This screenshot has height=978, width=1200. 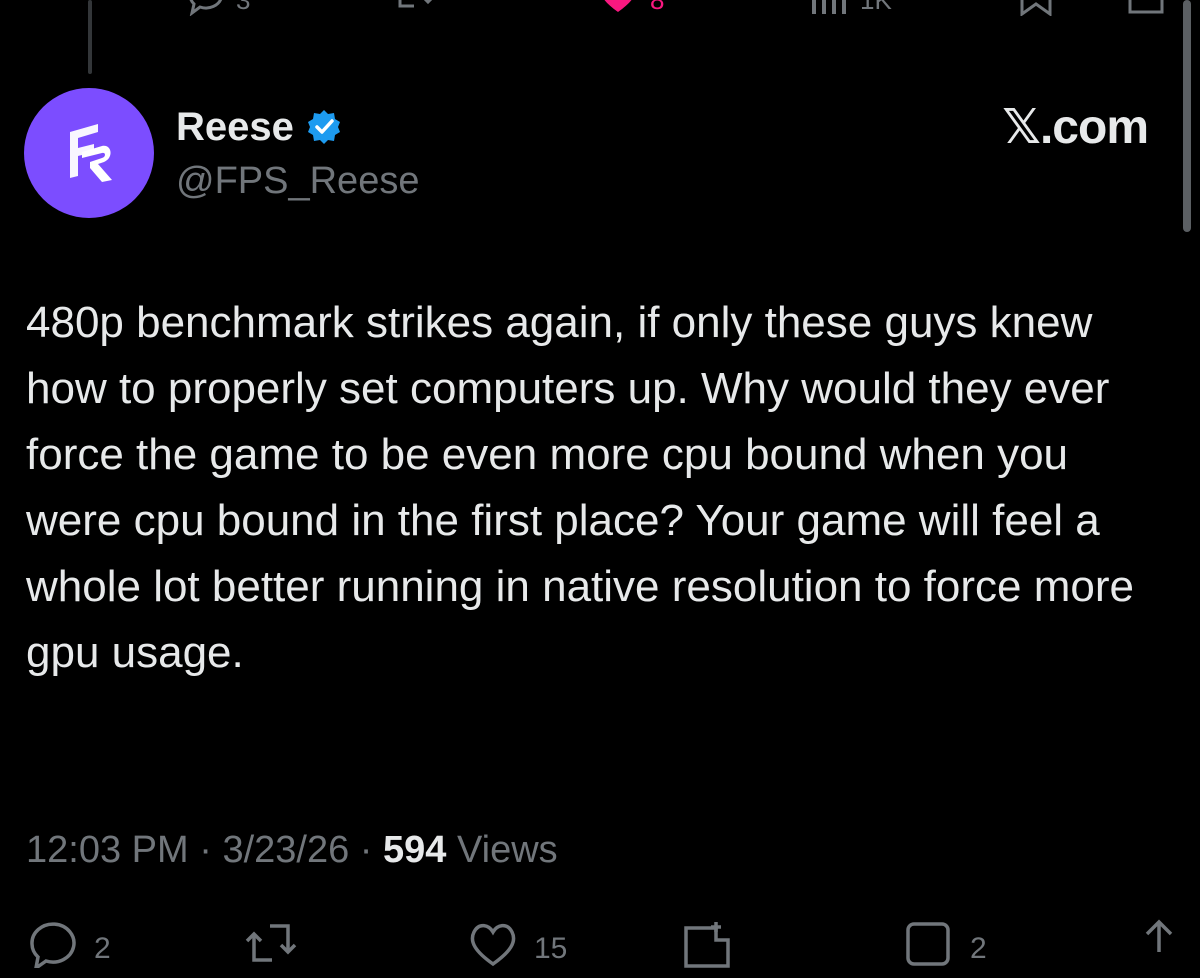 I want to click on like-button: 15, so click(x=516, y=943).